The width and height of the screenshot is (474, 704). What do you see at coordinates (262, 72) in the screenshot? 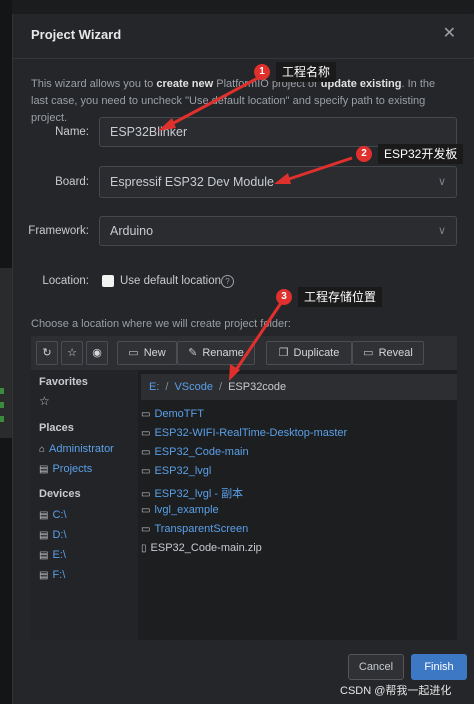
I see `annotation-badge-1: 1` at bounding box center [262, 72].